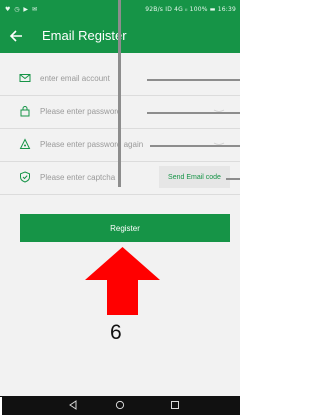  What do you see at coordinates (194, 177) in the screenshot?
I see `send-email-code-button: Send Email code` at bounding box center [194, 177].